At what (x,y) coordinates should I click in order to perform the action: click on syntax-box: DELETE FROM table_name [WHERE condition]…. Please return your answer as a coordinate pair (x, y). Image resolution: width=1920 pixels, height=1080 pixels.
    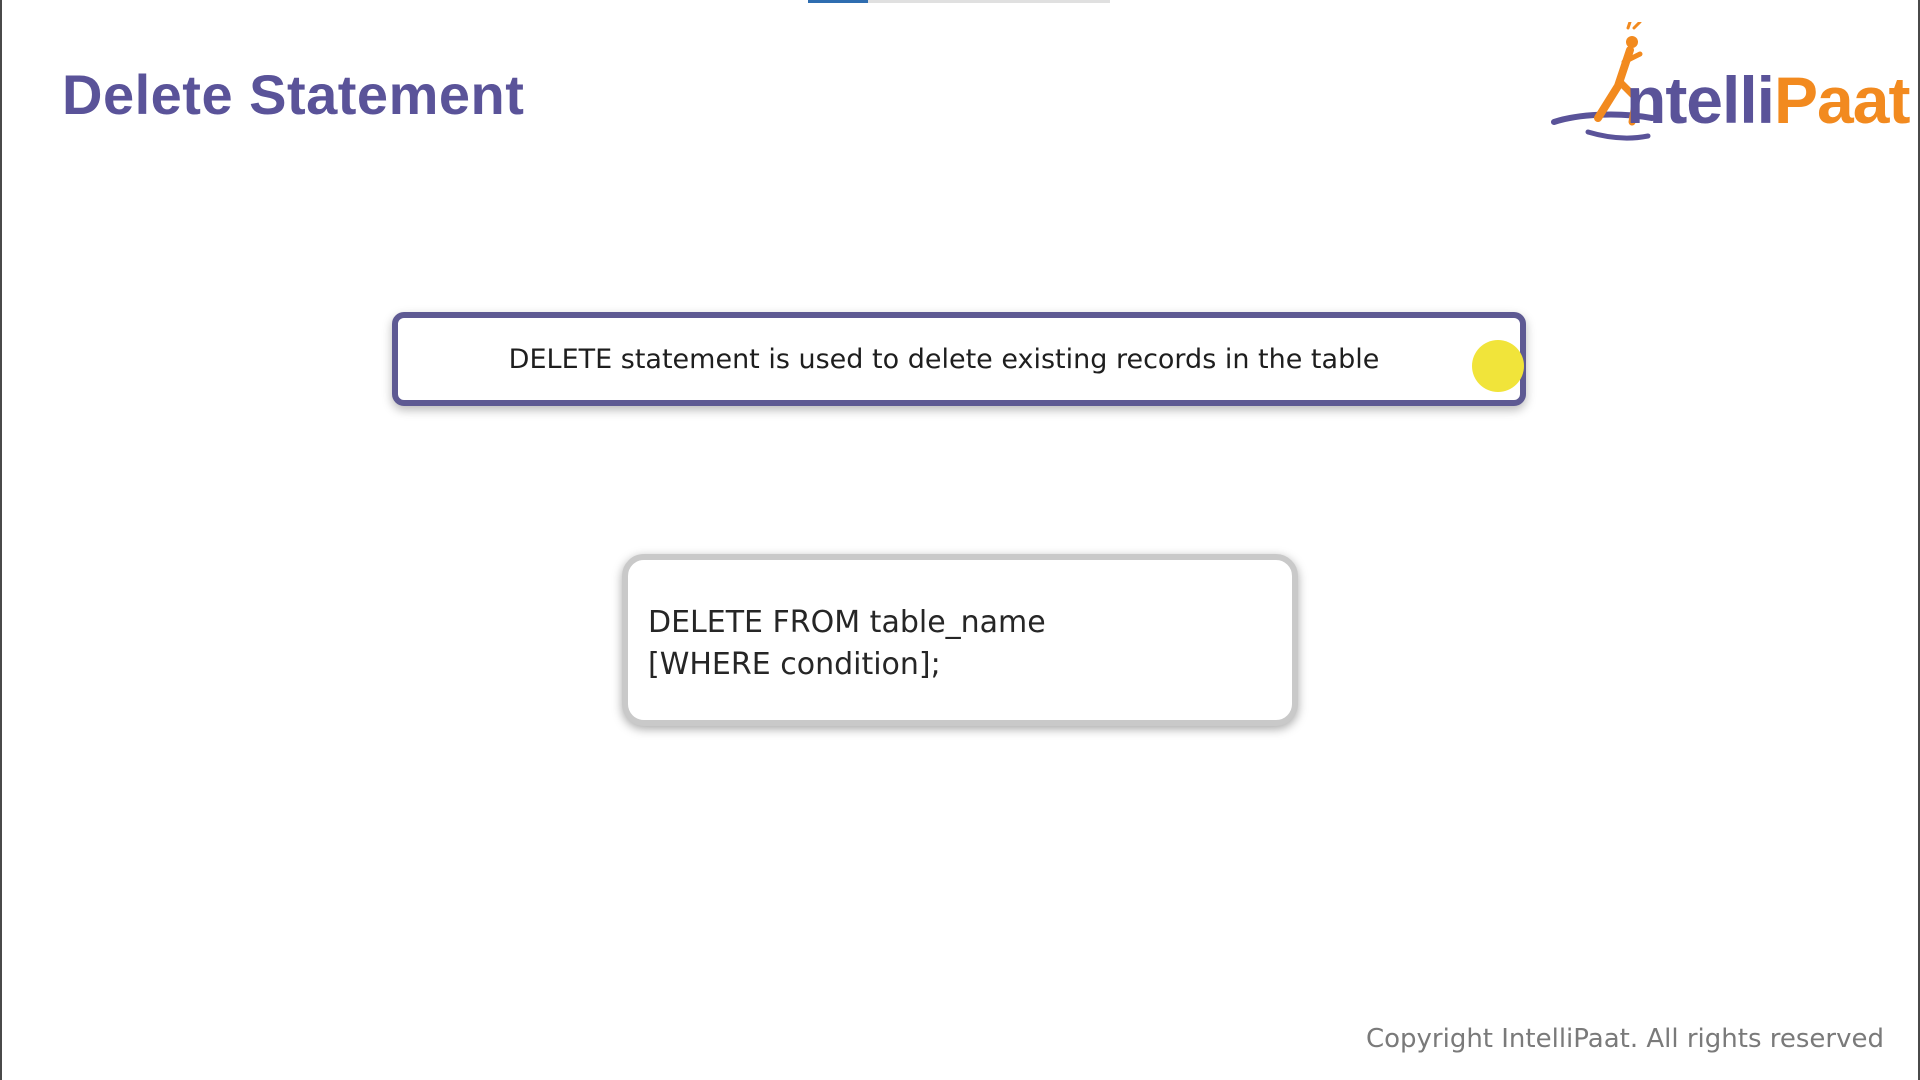
    Looking at the image, I should click on (960, 640).